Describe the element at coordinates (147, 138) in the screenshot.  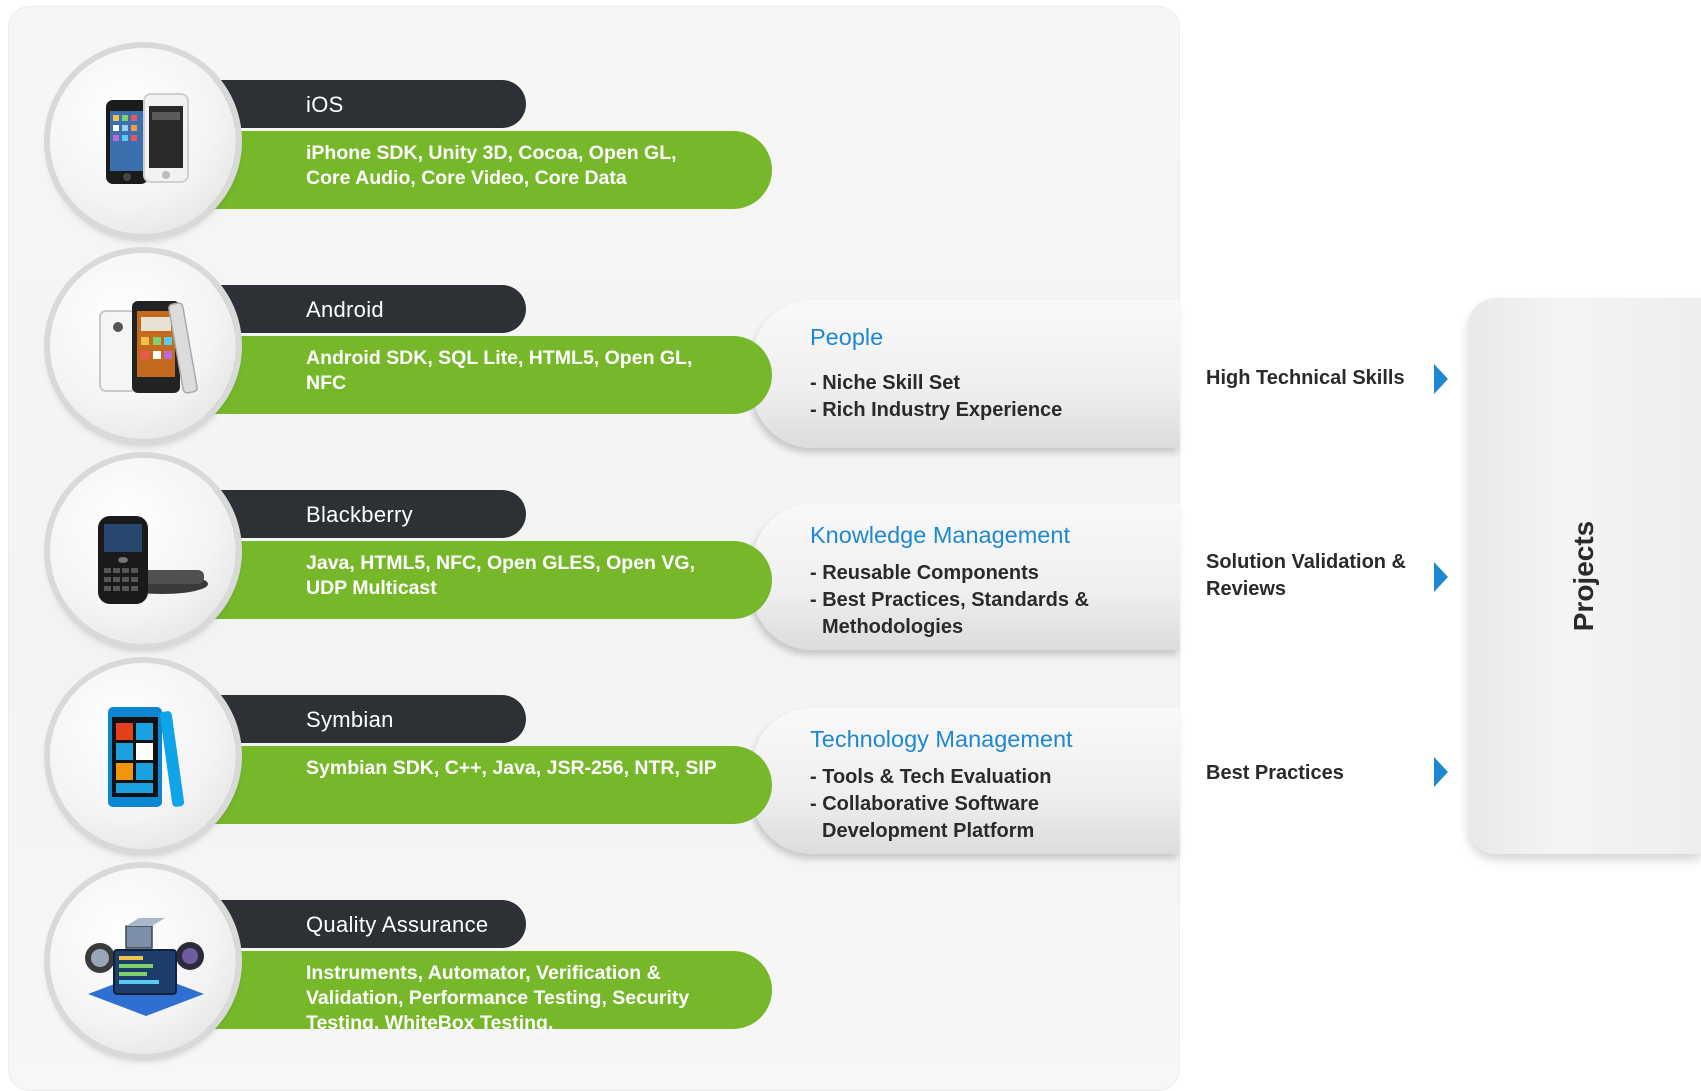
I see `iphone-icon` at that location.